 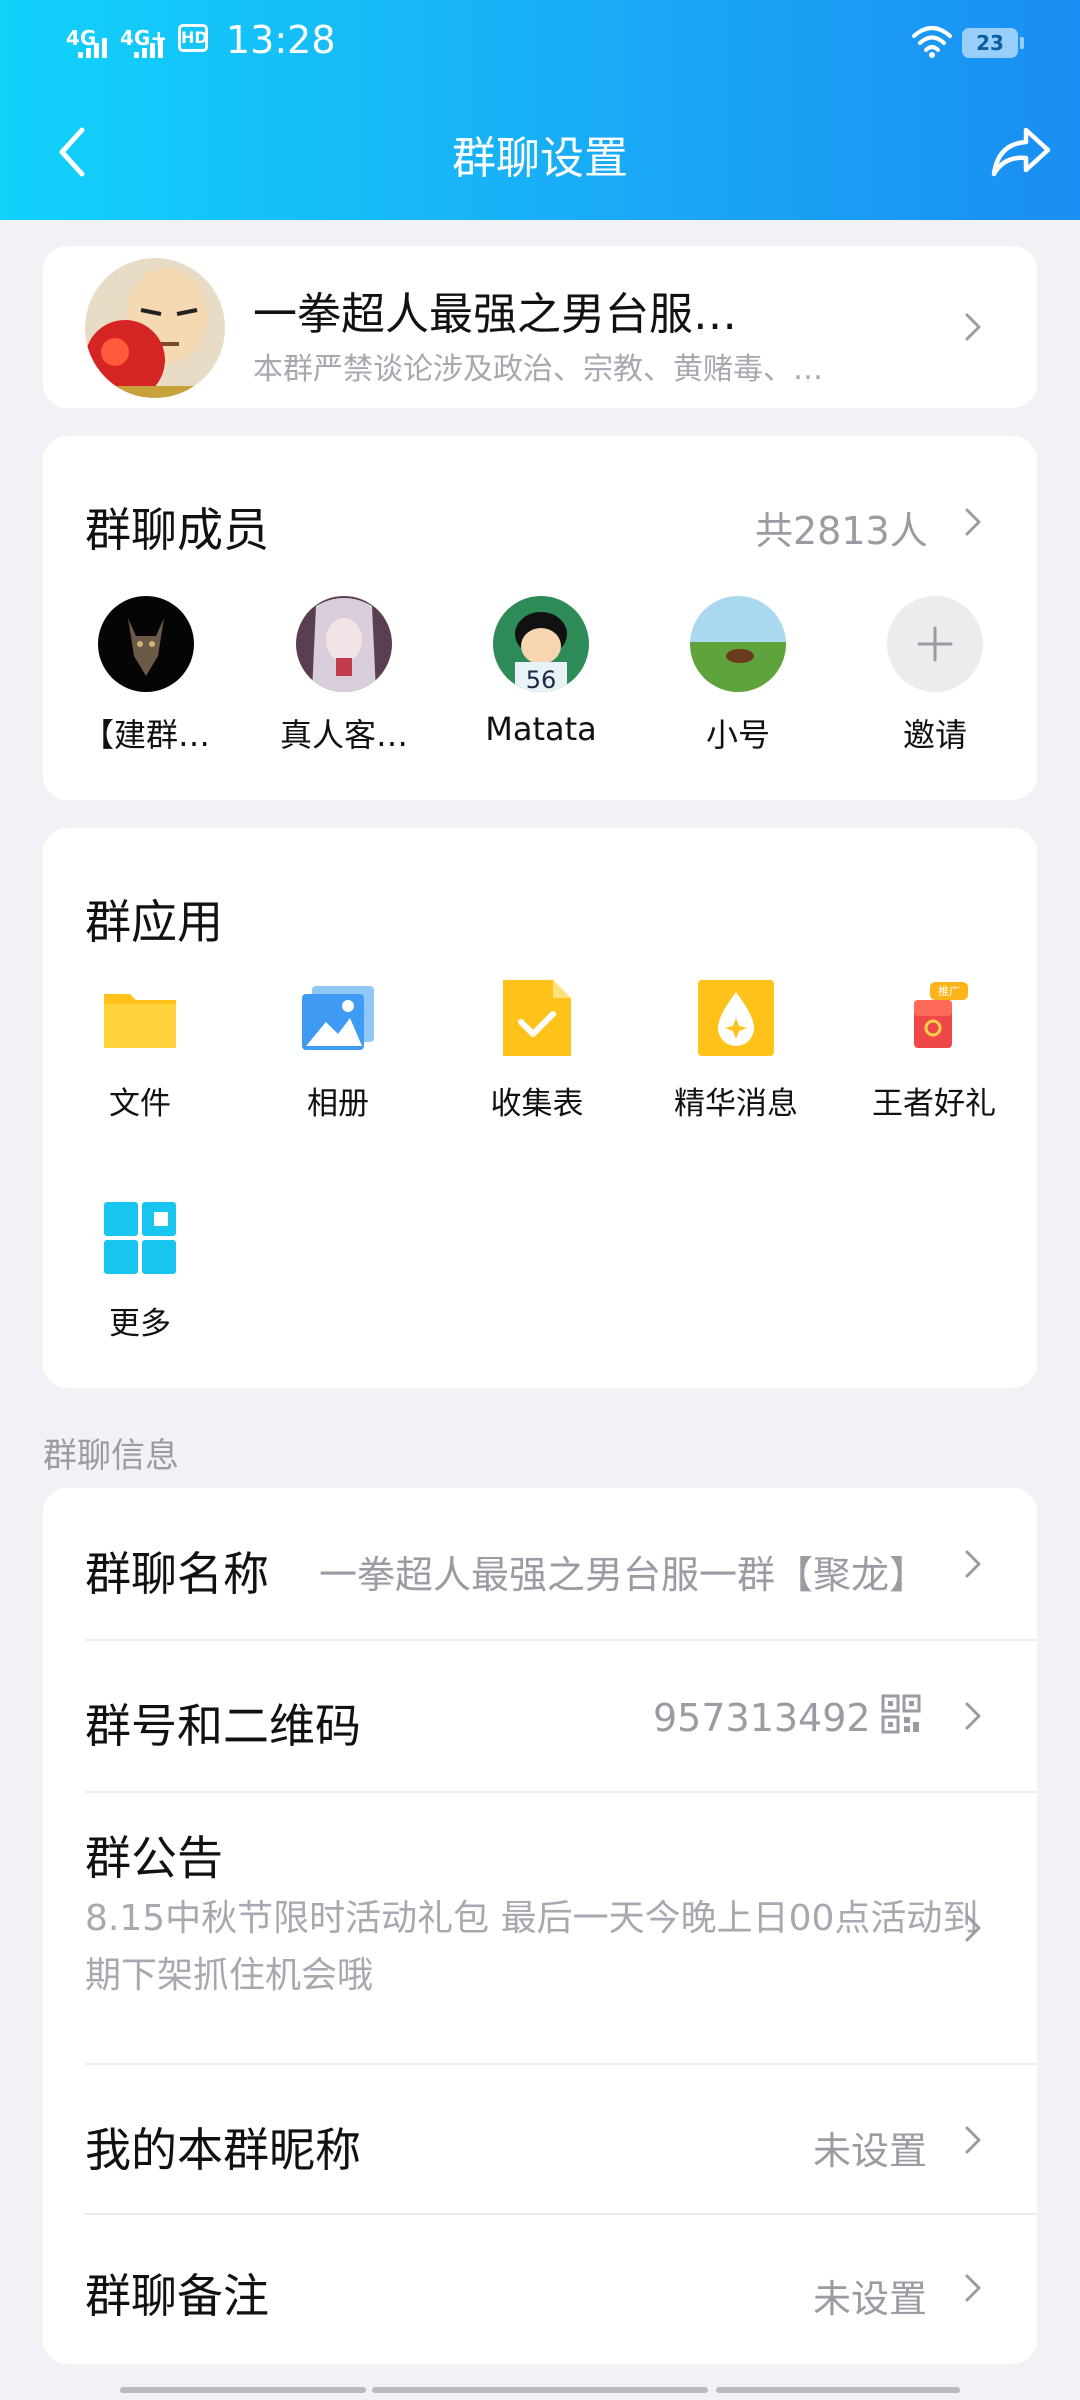 What do you see at coordinates (154, 922) in the screenshot?
I see `apps-title: 群应用` at bounding box center [154, 922].